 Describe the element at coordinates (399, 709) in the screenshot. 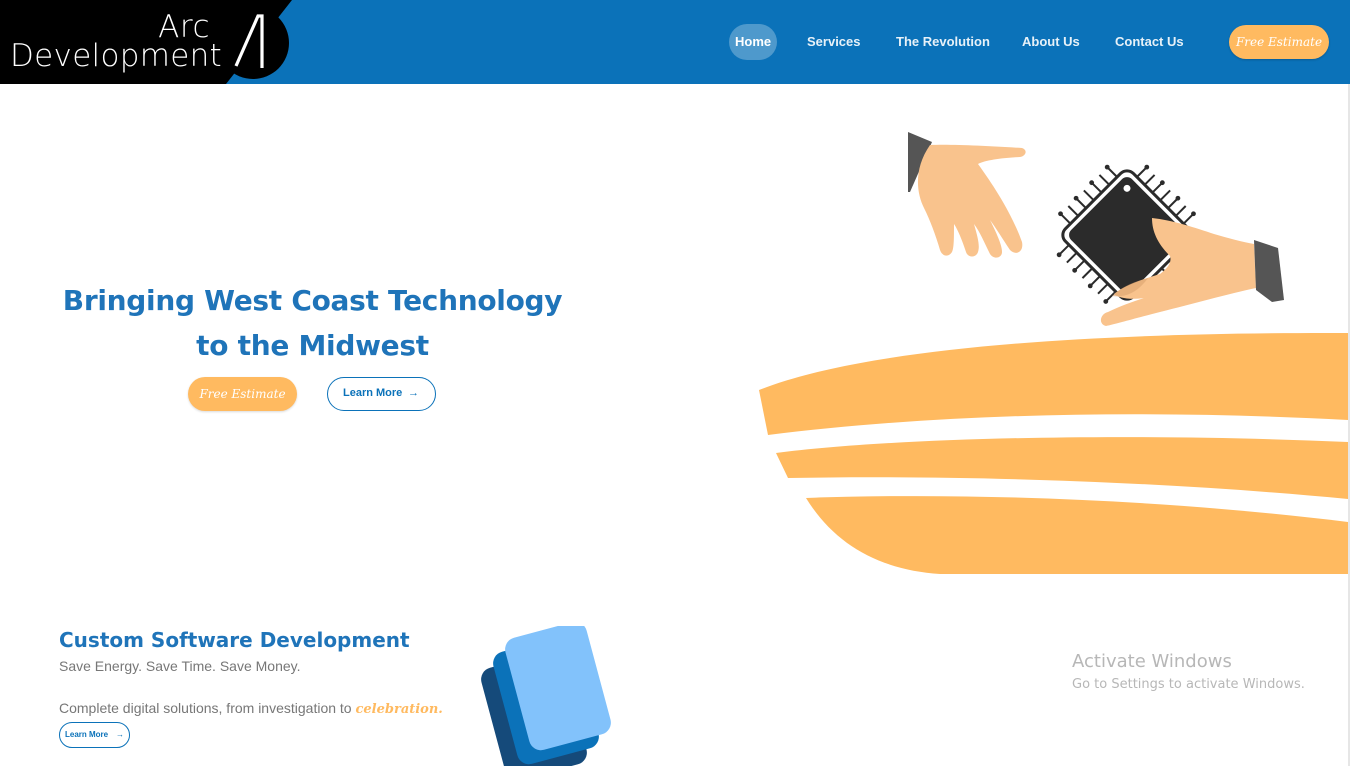

I see `services-highlight: celebration.` at that location.